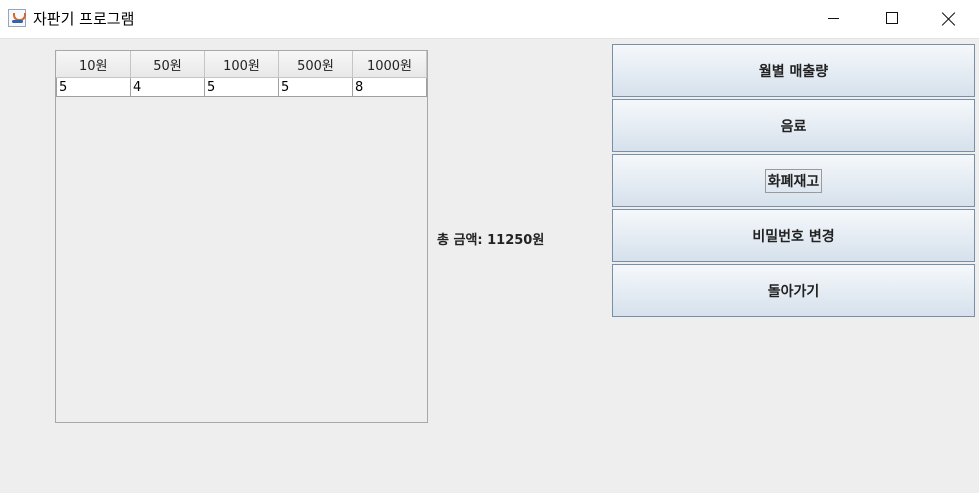  I want to click on title-bar: 자판기 프로그램, so click(489, 19).